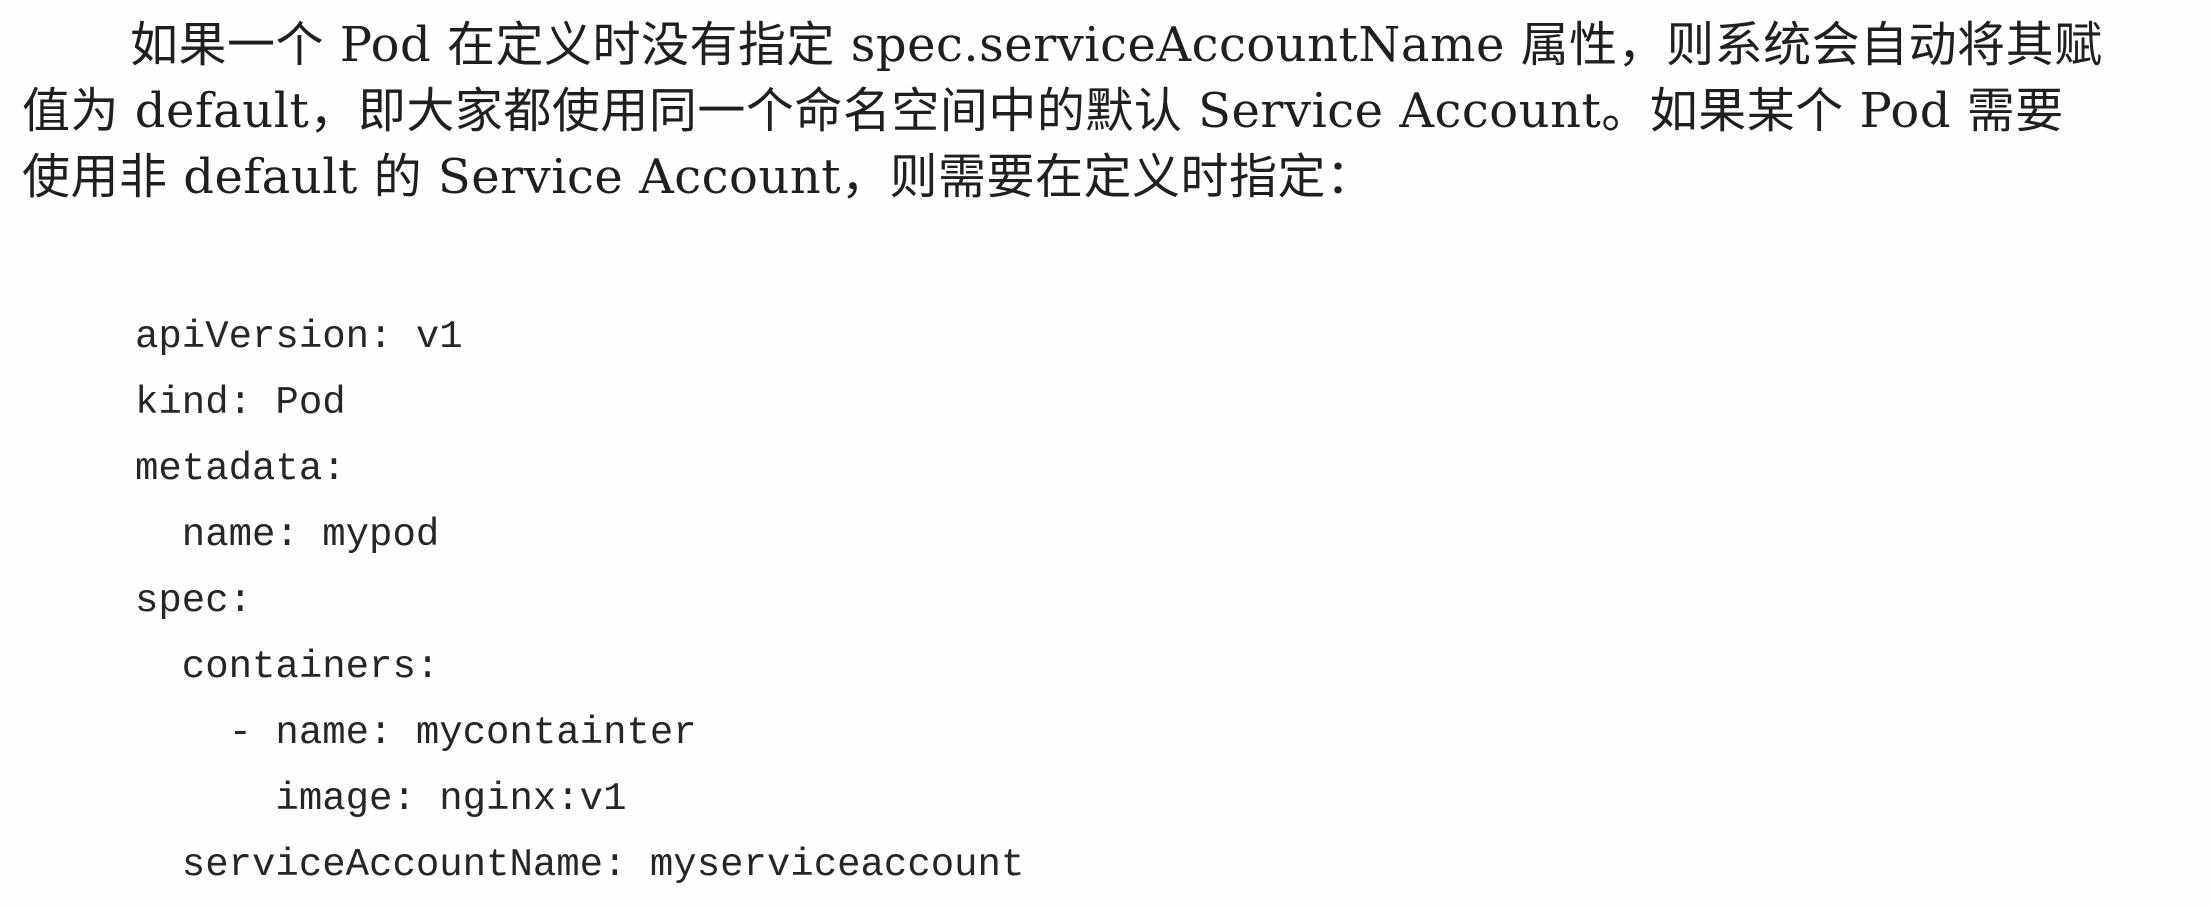 The image size is (2210, 908). What do you see at coordinates (194, 601) in the screenshot?
I see `code-line: spec:` at bounding box center [194, 601].